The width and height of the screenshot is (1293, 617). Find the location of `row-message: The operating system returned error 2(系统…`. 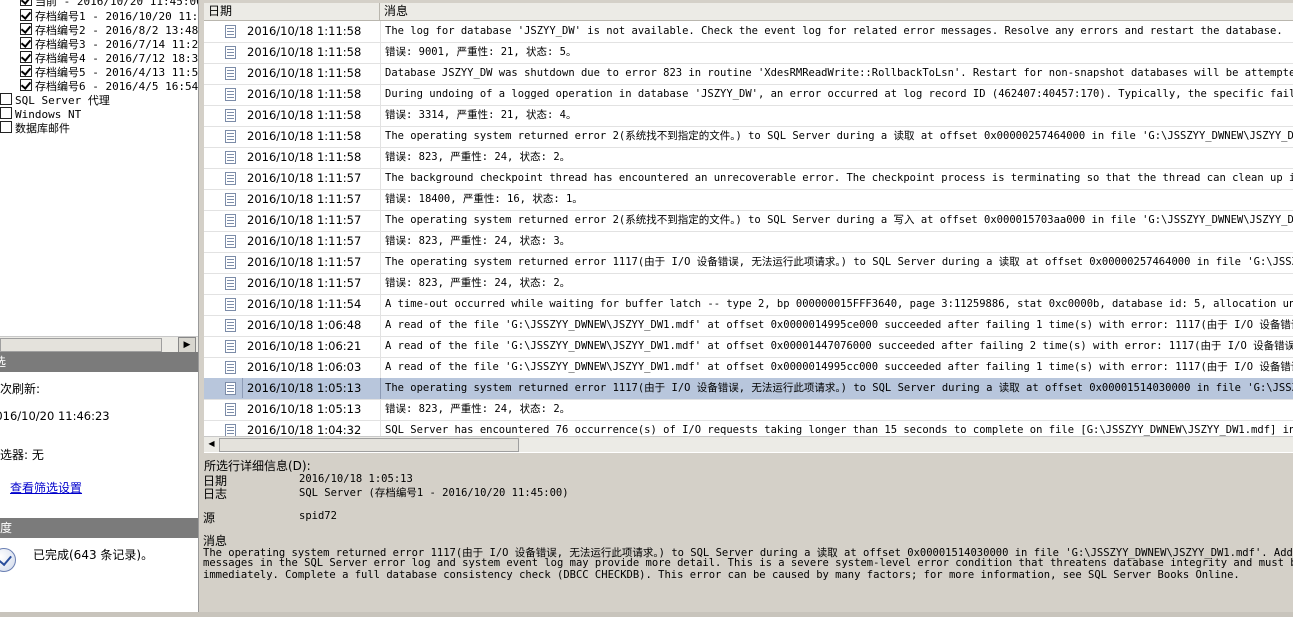

row-message: The operating system returned error 2(系统… is located at coordinates (839, 220).